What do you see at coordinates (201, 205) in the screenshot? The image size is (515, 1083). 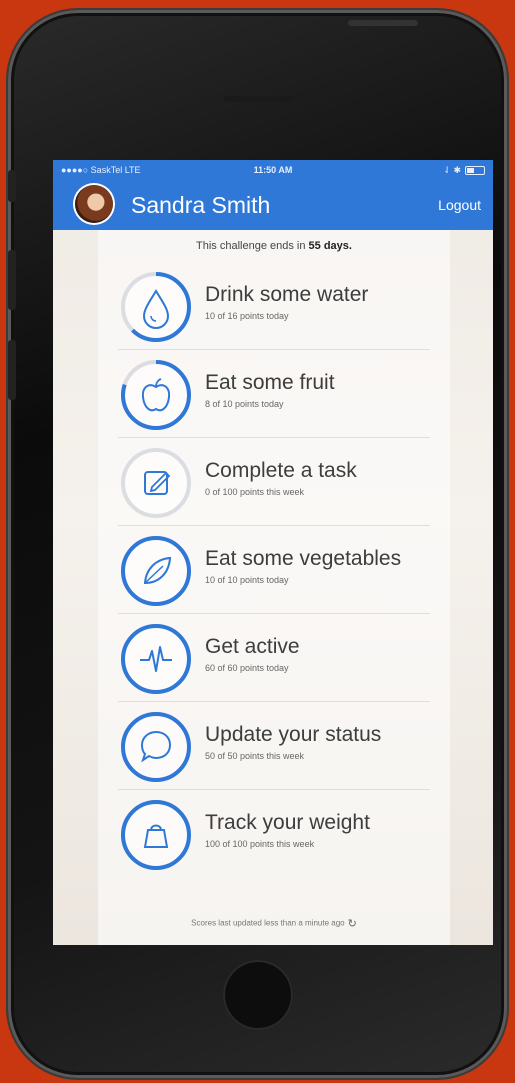 I see `user-name: Sandra Smith` at bounding box center [201, 205].